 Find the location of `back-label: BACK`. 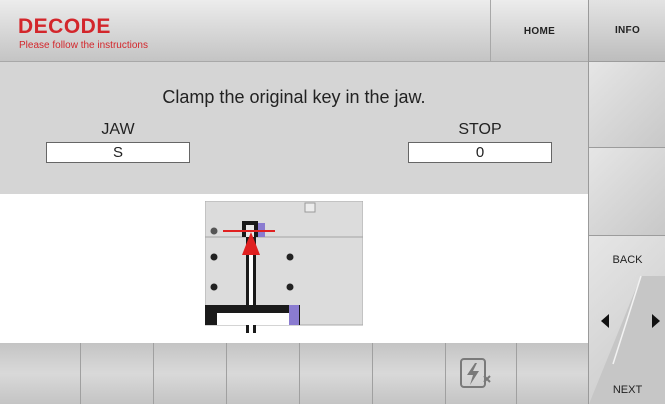

back-label: BACK is located at coordinates (627, 260).